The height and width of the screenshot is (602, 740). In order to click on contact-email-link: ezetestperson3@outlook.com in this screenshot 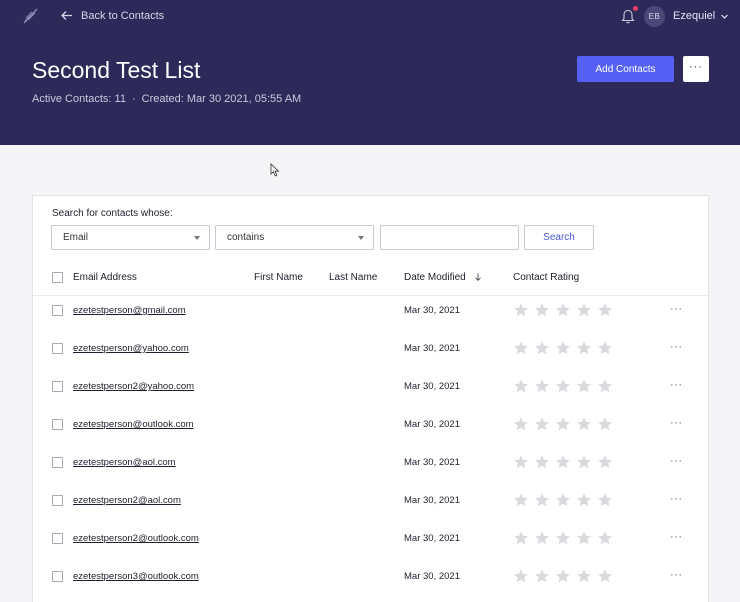, I will do `click(136, 576)`.